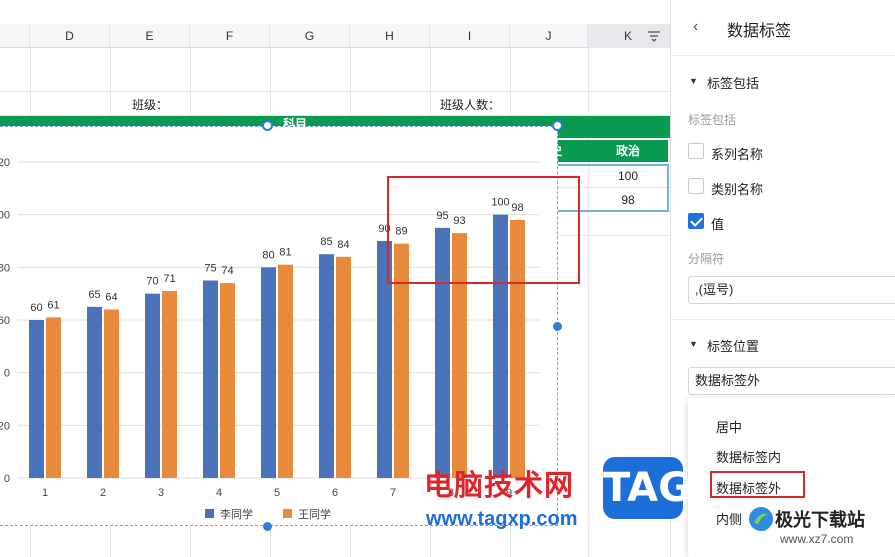 The height and width of the screenshot is (557, 895). What do you see at coordinates (737, 188) in the screenshot?
I see `checkbox-category-name-label: 类别名称` at bounding box center [737, 188].